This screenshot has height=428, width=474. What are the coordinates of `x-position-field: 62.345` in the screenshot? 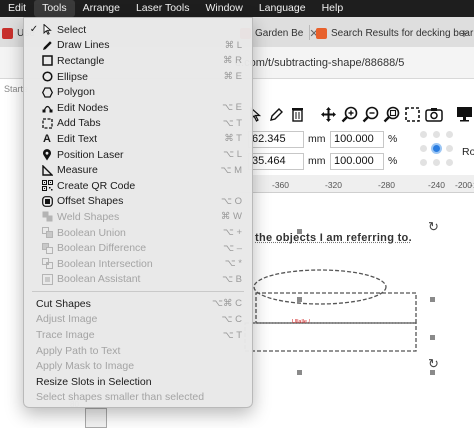 It's located at (276, 139).